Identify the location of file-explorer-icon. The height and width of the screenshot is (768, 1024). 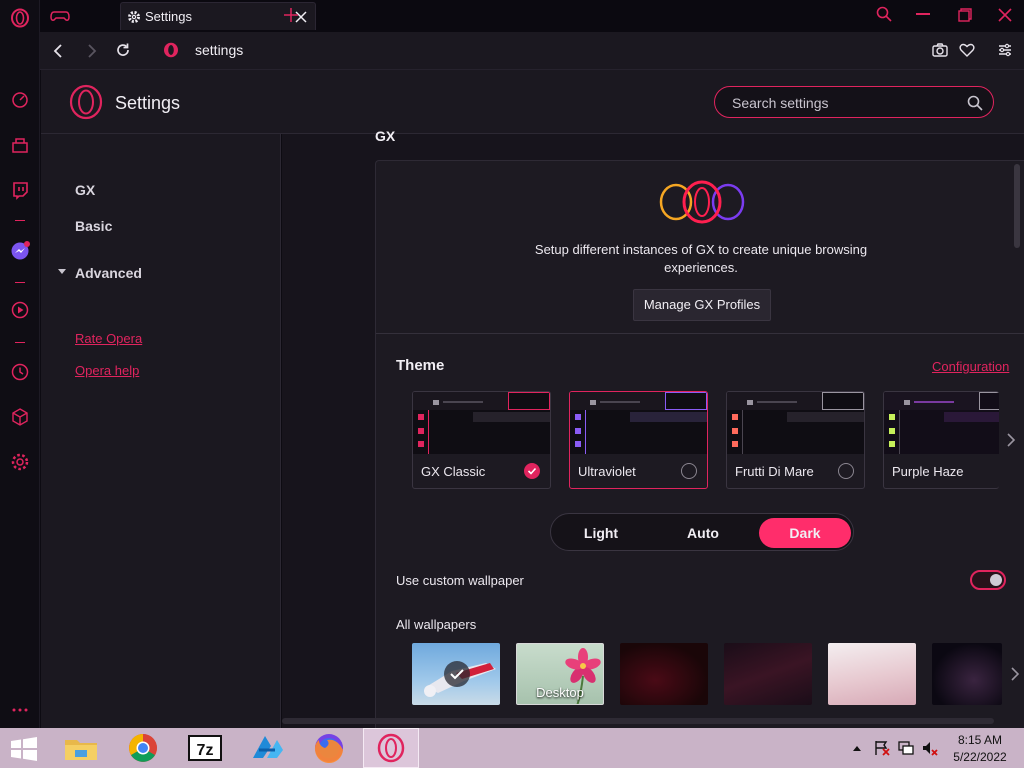
(81, 748).